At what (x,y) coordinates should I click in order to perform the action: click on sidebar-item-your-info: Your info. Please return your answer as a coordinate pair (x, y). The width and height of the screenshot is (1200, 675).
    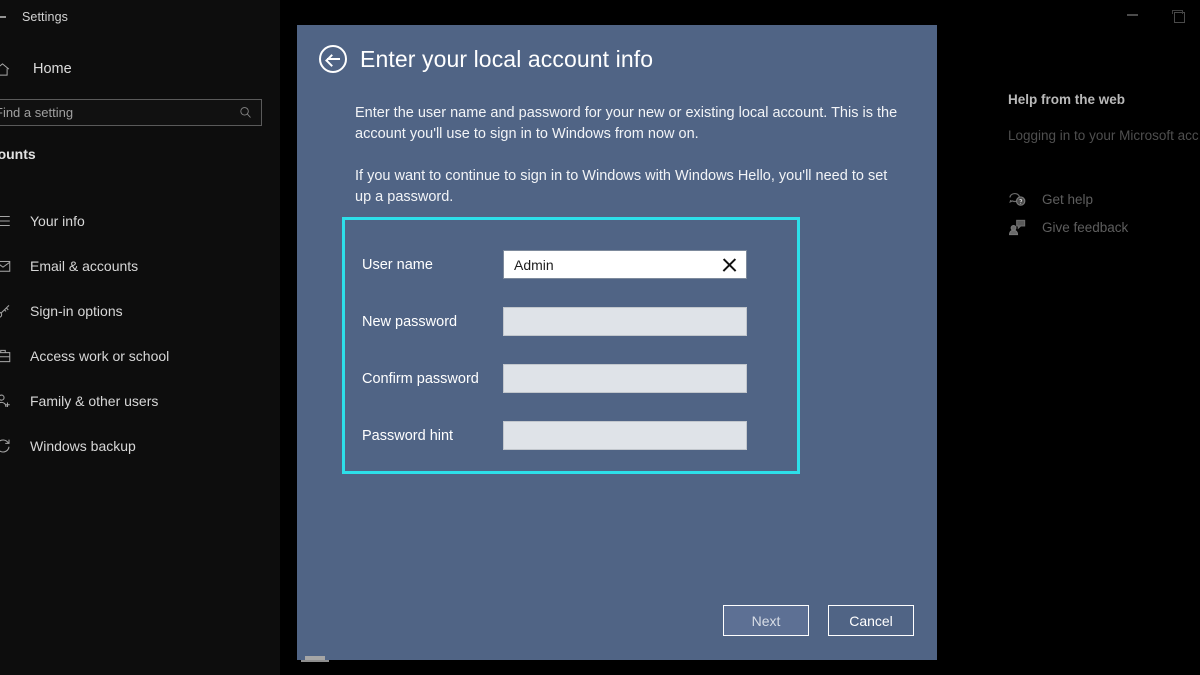
    Looking at the image, I should click on (140, 220).